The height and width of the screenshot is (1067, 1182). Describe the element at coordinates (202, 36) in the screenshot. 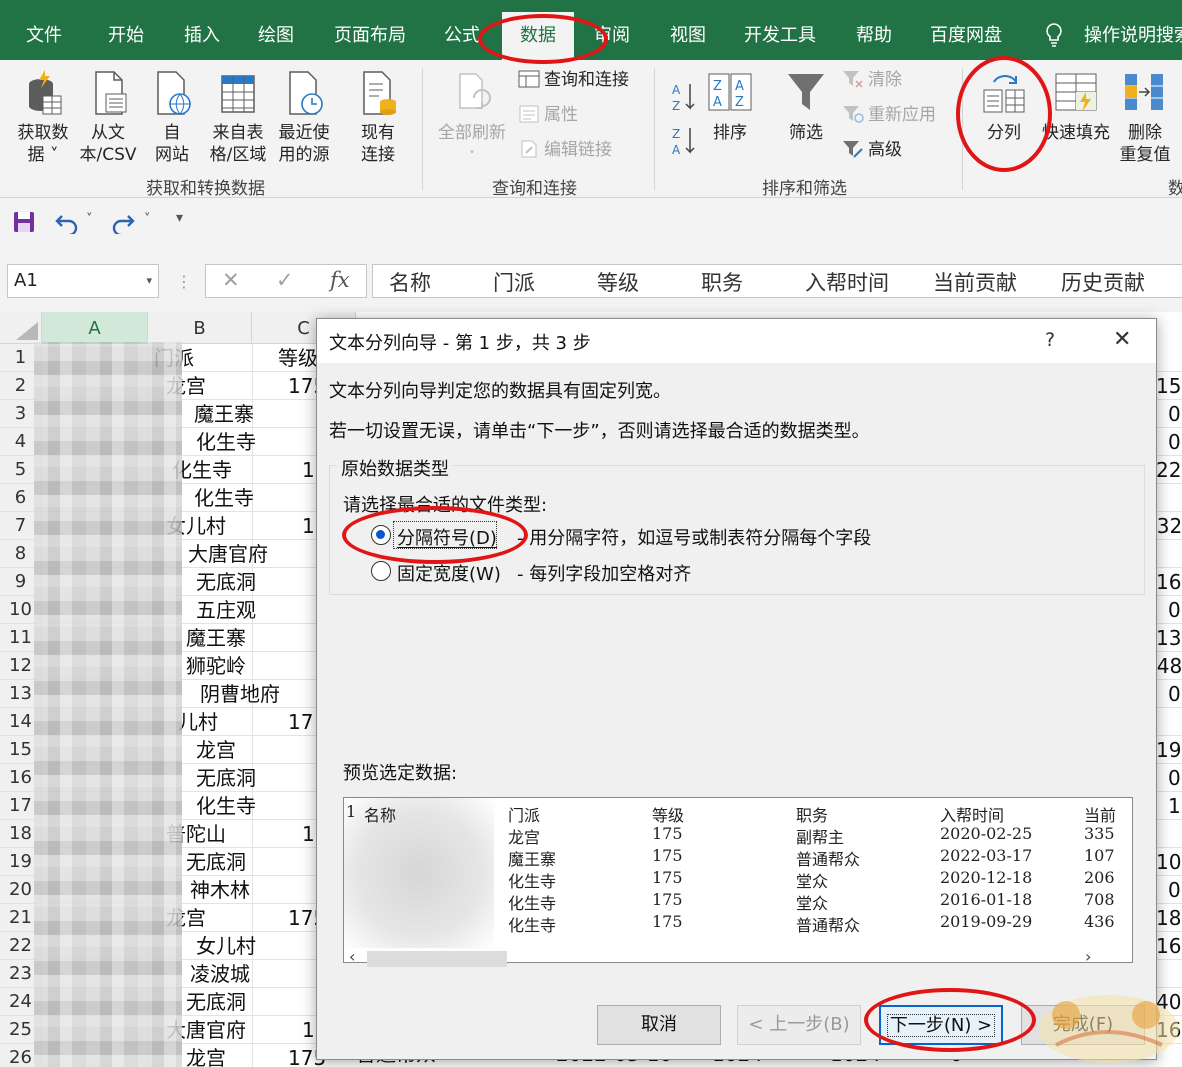

I see `tab-insert: 插入` at that location.